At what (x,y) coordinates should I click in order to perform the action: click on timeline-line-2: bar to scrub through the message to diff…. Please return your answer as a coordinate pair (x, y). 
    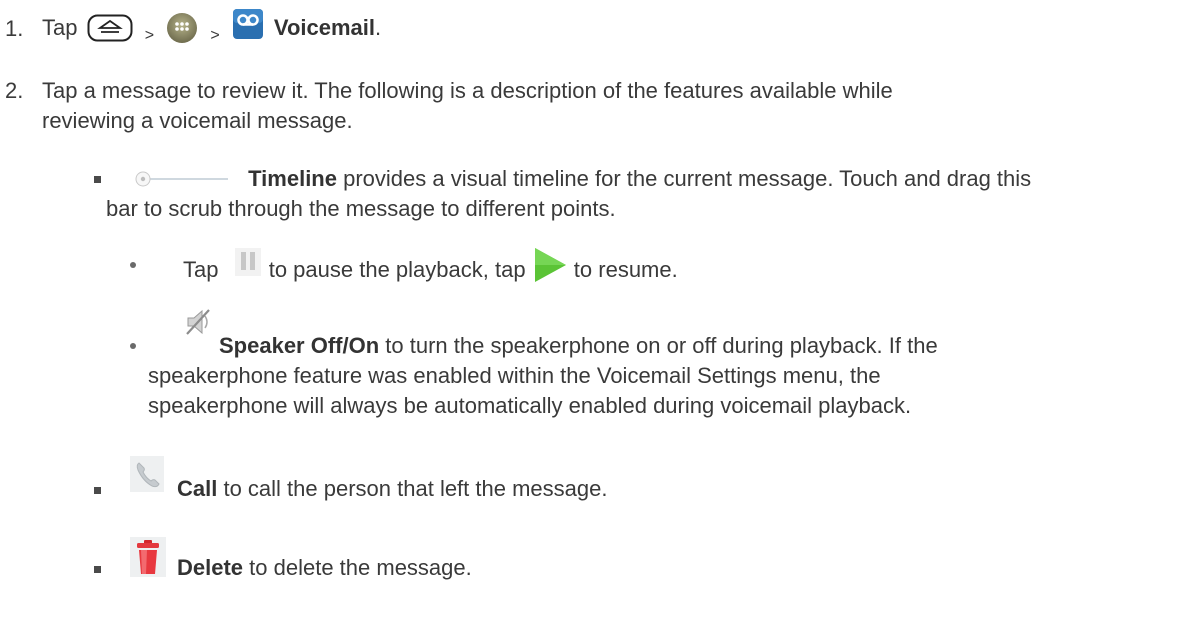
    Looking at the image, I should click on (361, 208).